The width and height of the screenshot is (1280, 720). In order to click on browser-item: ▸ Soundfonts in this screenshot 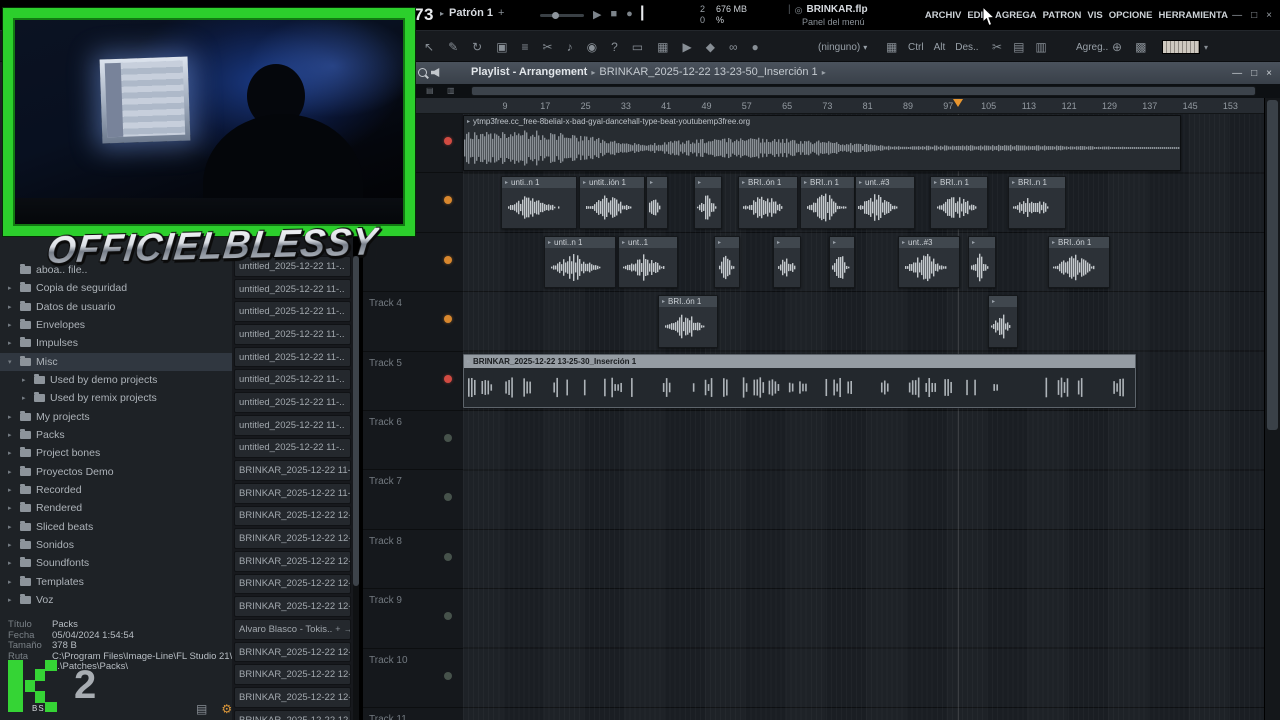, I will do `click(116, 563)`.